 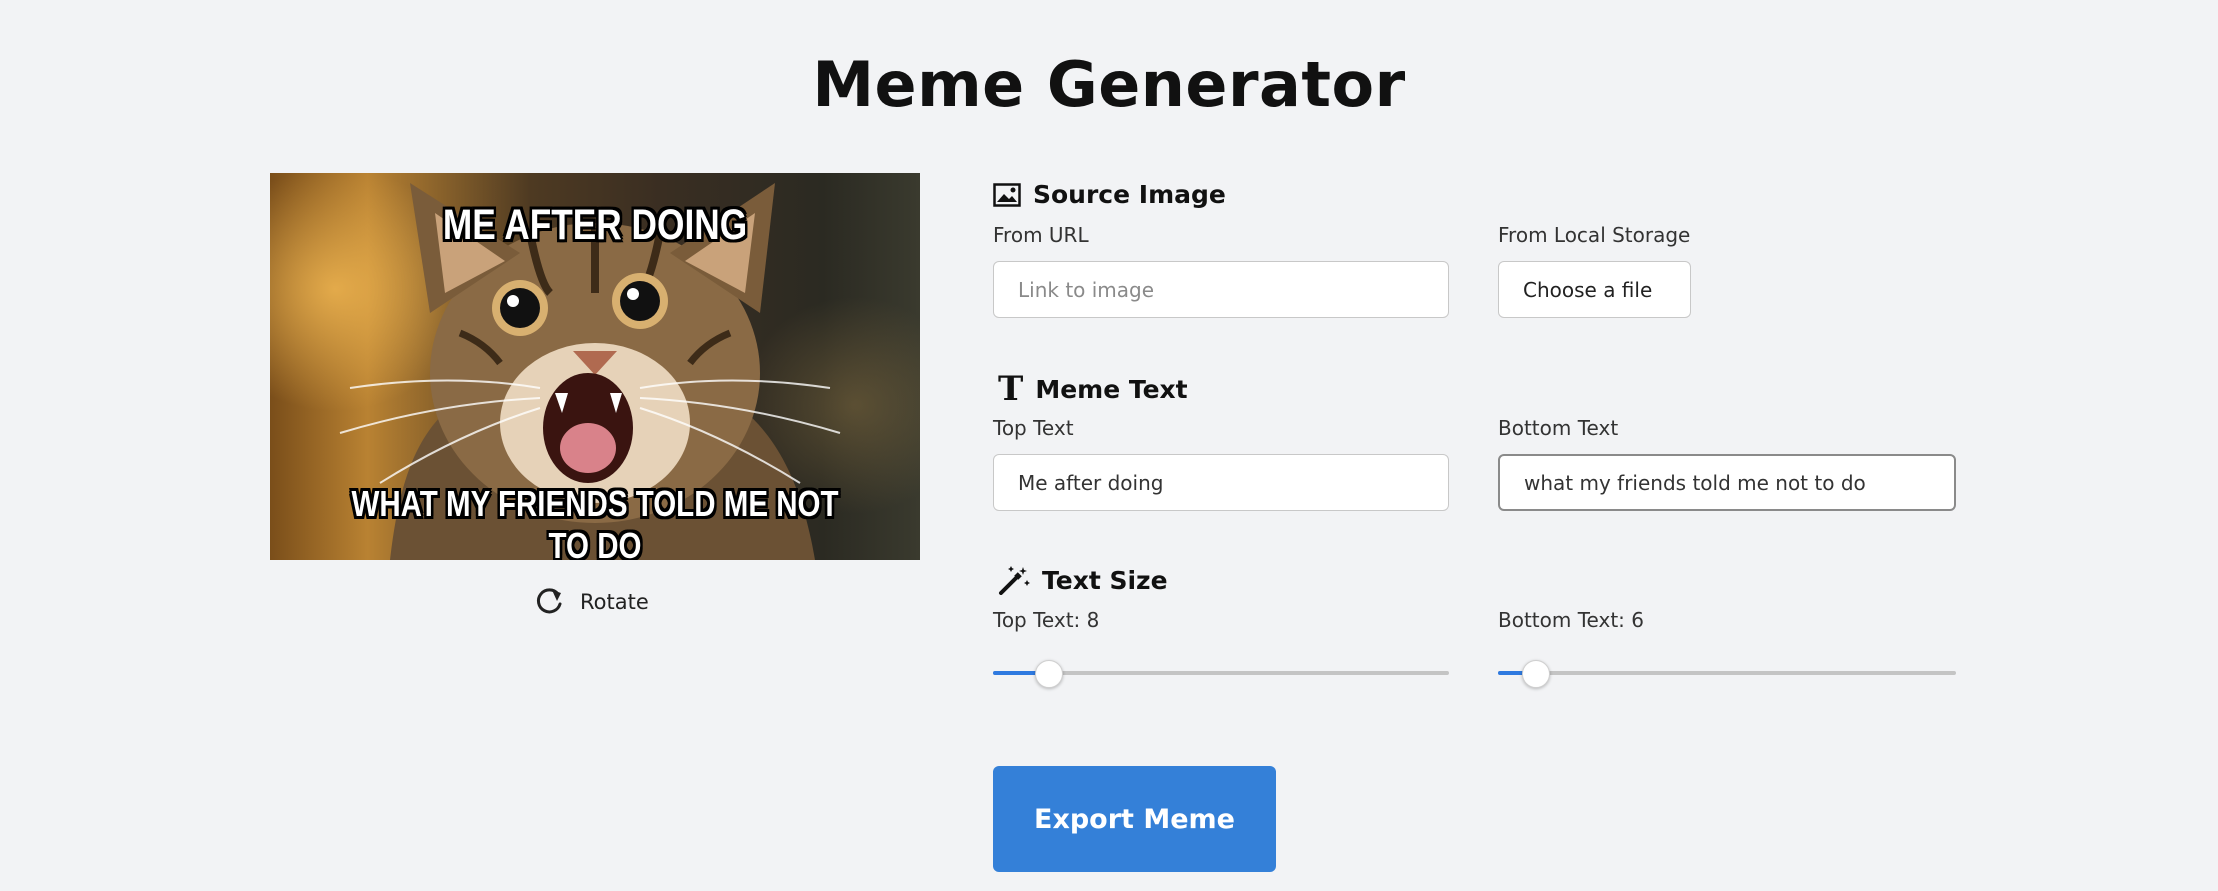 What do you see at coordinates (1221, 673) in the screenshot?
I see `top-text-size-slider` at bounding box center [1221, 673].